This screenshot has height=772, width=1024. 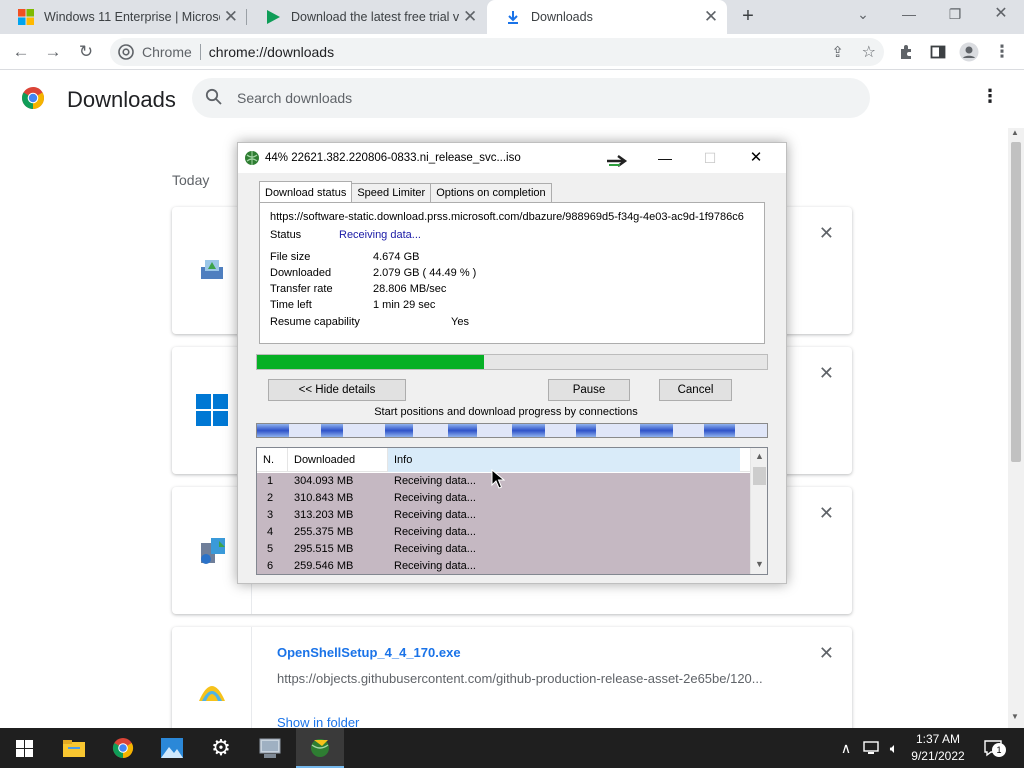 I want to click on search-icon, so click(x=214, y=98).